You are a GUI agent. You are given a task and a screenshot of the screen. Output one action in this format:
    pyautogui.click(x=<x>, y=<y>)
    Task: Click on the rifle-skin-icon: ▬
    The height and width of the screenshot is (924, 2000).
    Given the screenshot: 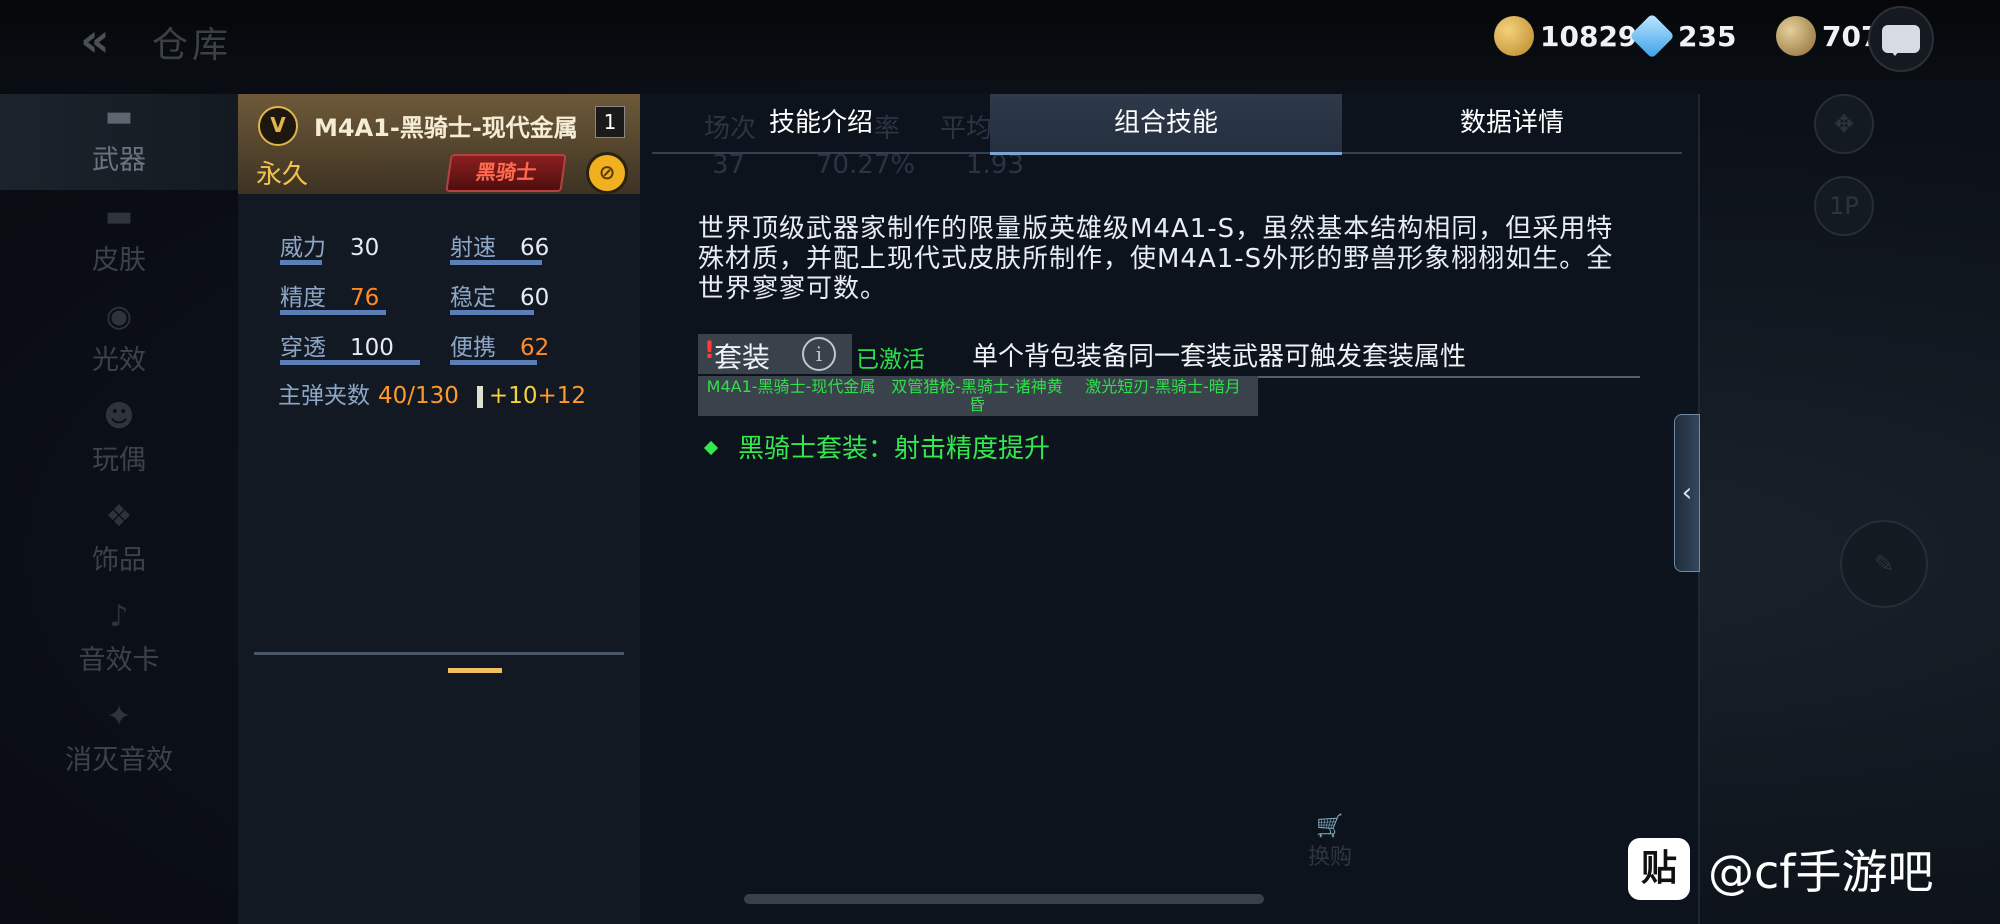 What is the action you would take?
    pyautogui.click(x=119, y=216)
    